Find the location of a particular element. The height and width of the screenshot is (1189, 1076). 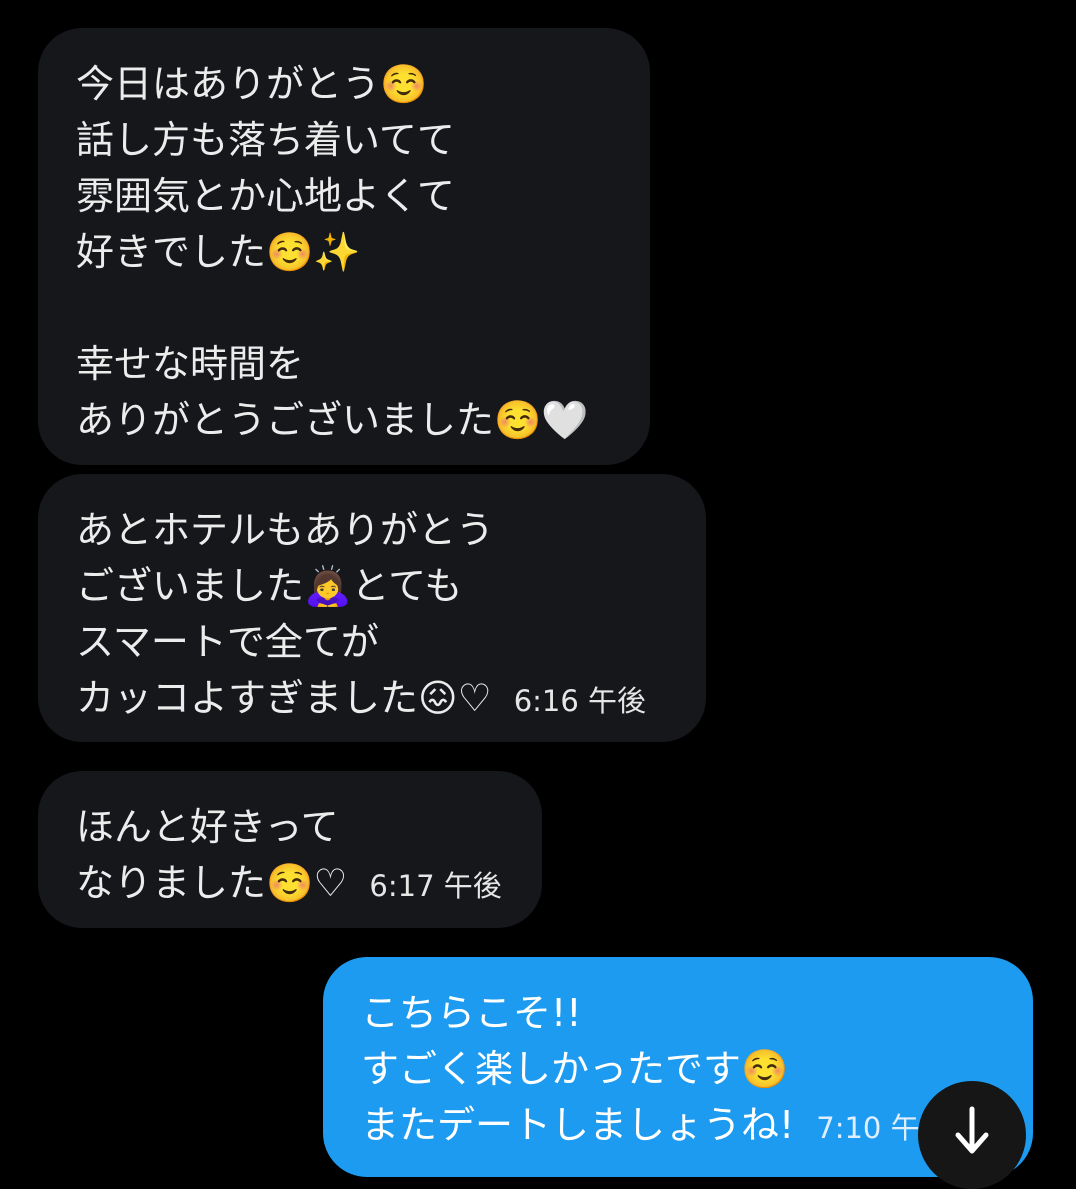

message-line-text: なりました☺️♡ is located at coordinates (212, 883).